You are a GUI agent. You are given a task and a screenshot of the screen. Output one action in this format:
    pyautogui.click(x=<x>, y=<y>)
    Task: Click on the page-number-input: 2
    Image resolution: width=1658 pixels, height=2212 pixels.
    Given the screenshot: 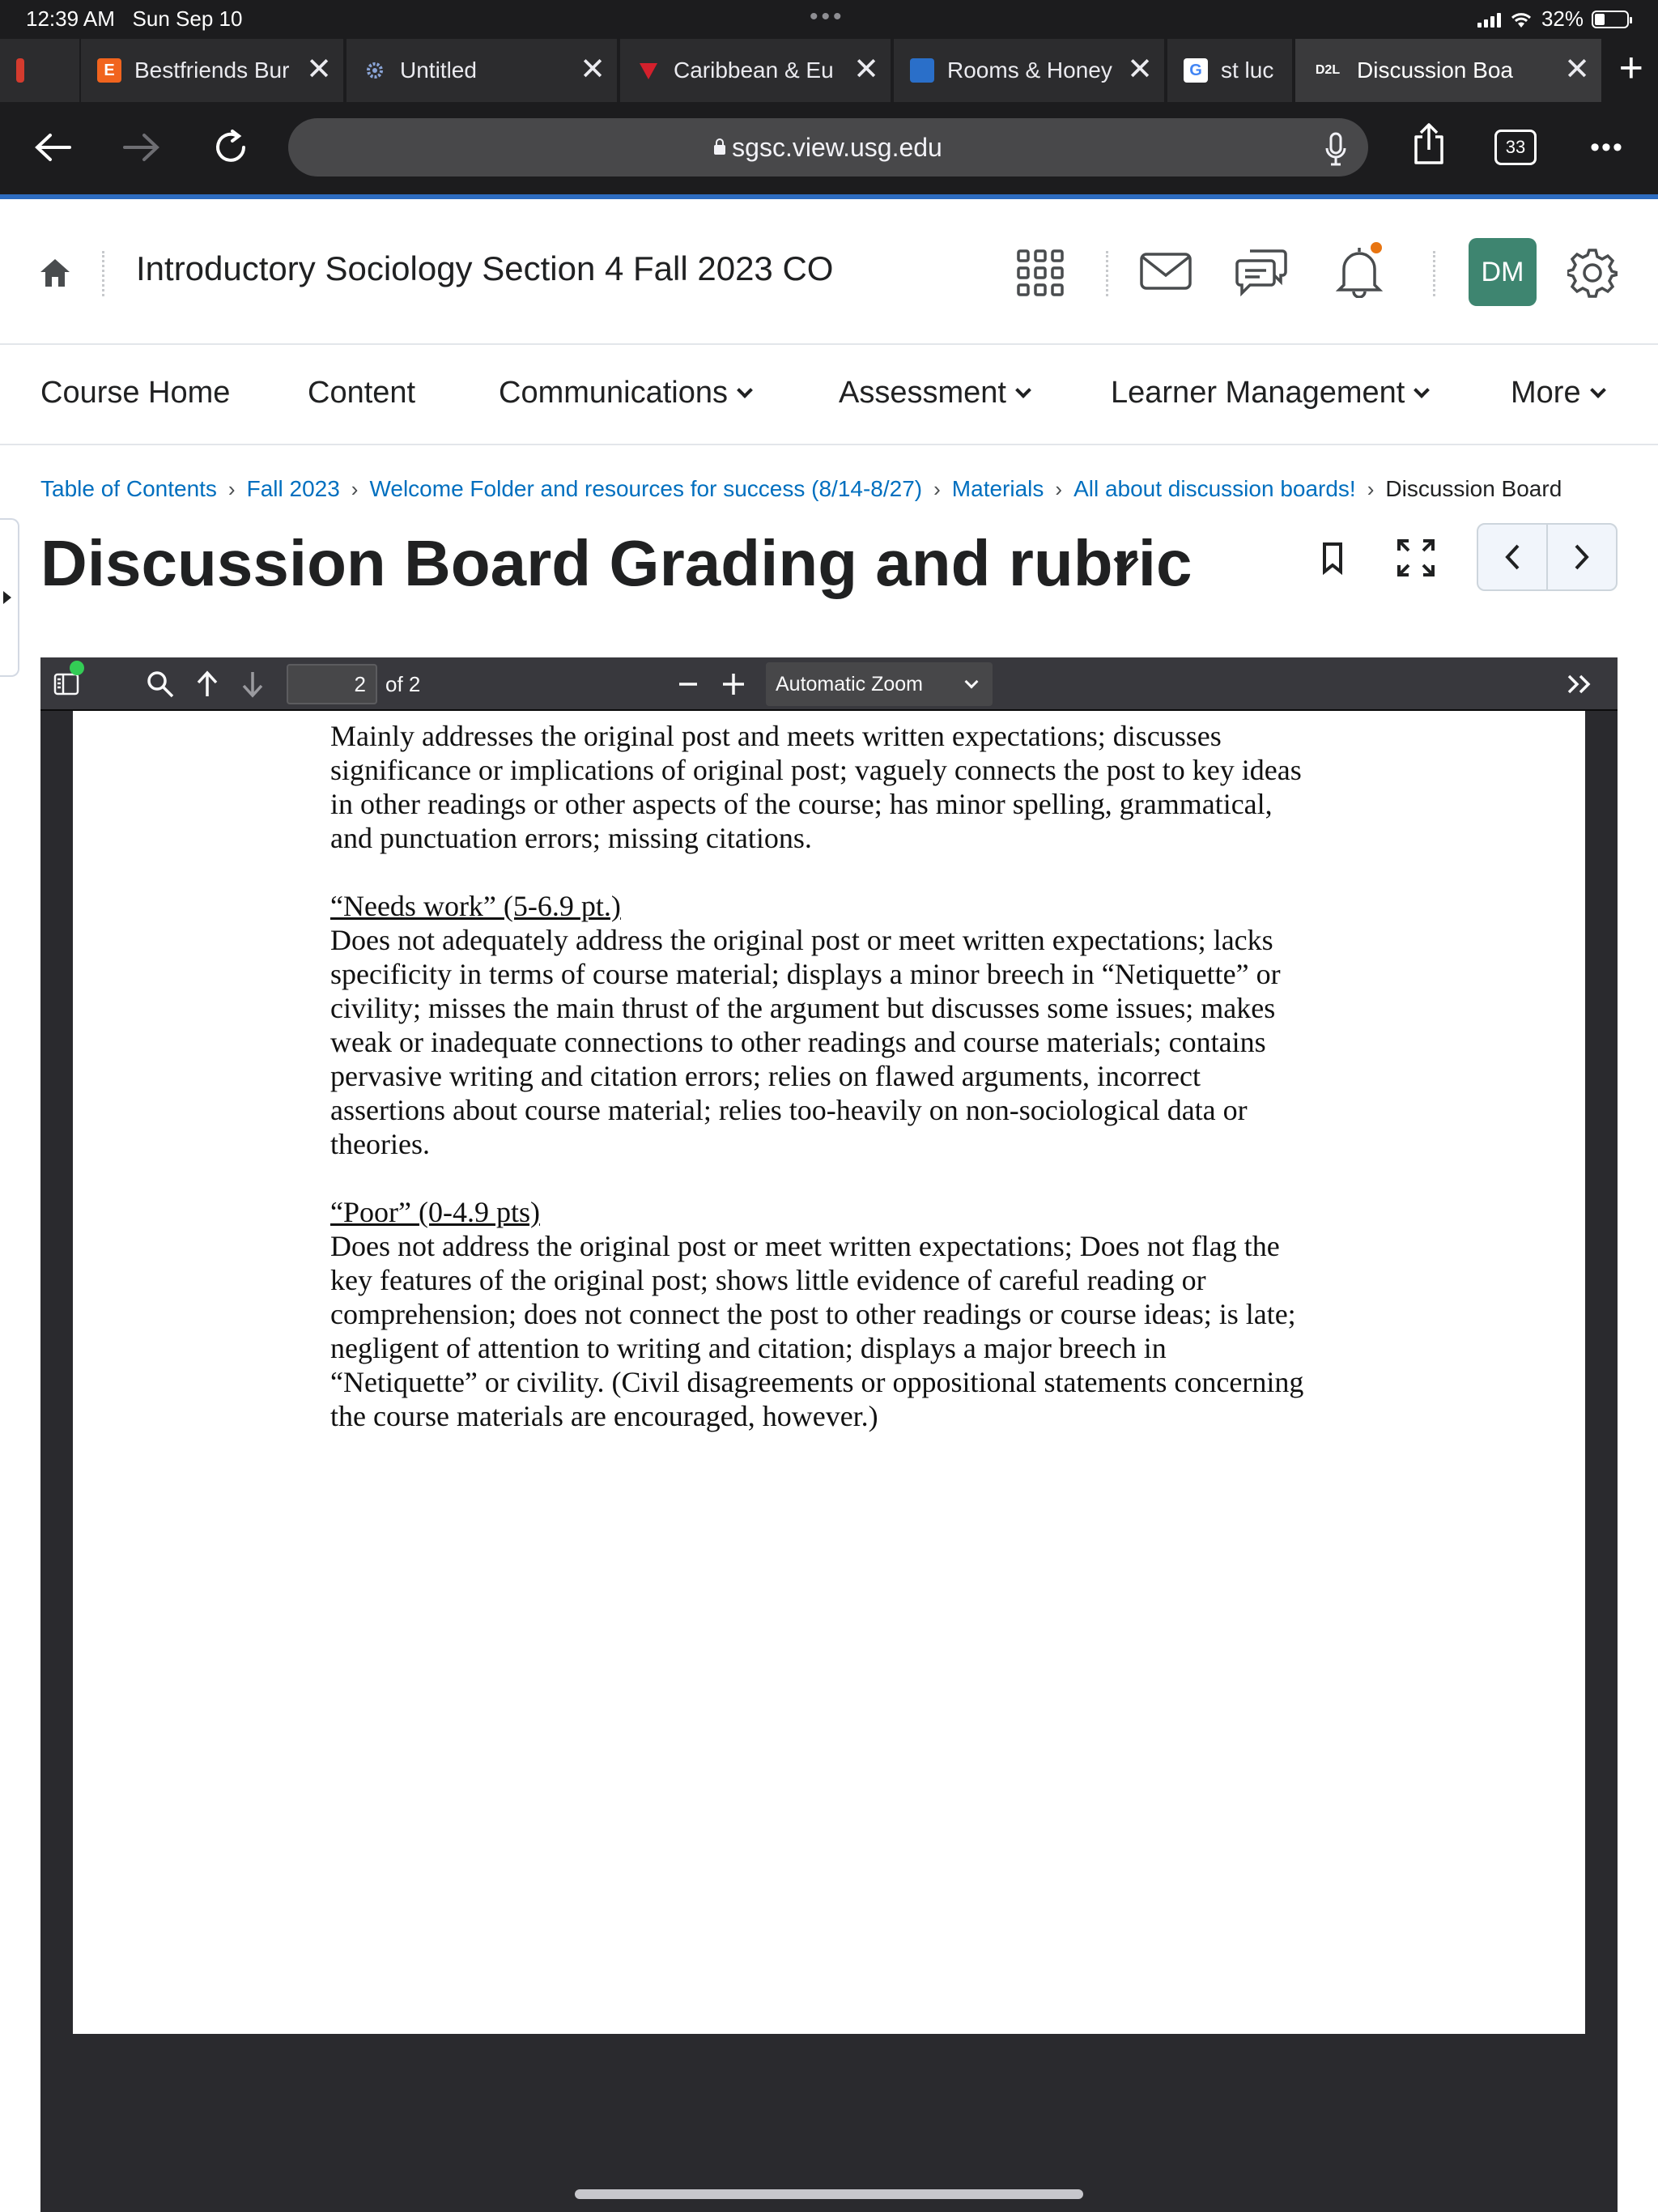 What is the action you would take?
    pyautogui.click(x=332, y=684)
    